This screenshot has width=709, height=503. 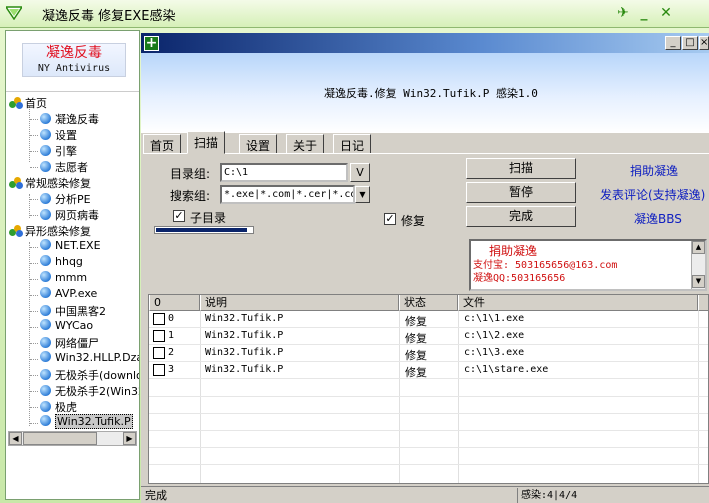 I want to click on tree-item-wuji-1: 无极杀手(downlo, so click(x=89, y=375).